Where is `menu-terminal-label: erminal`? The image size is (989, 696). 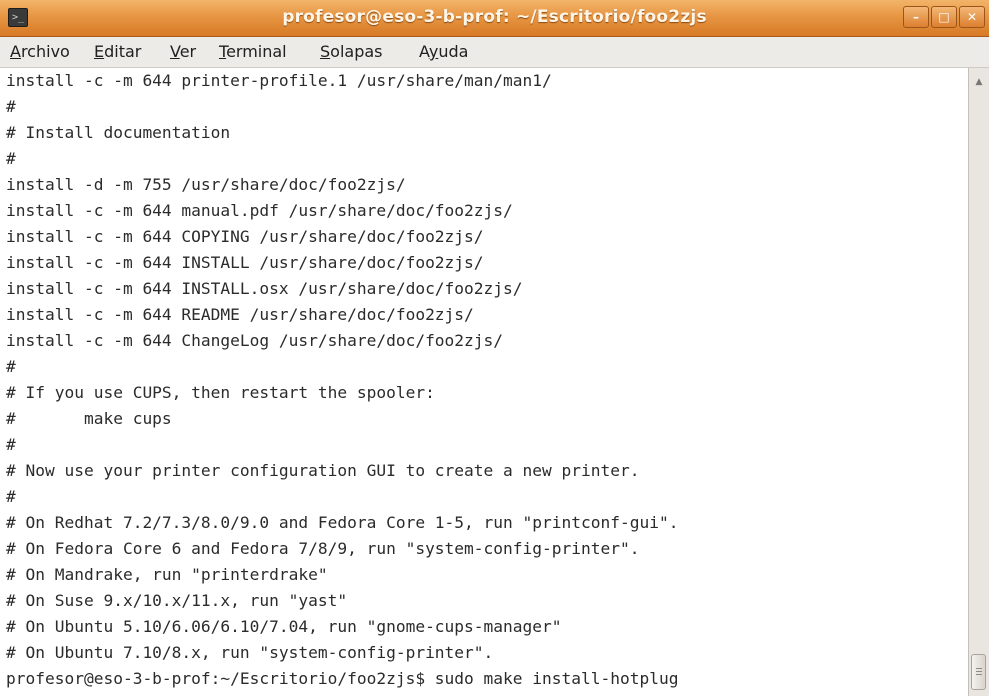 menu-terminal-label: erminal is located at coordinates (256, 51).